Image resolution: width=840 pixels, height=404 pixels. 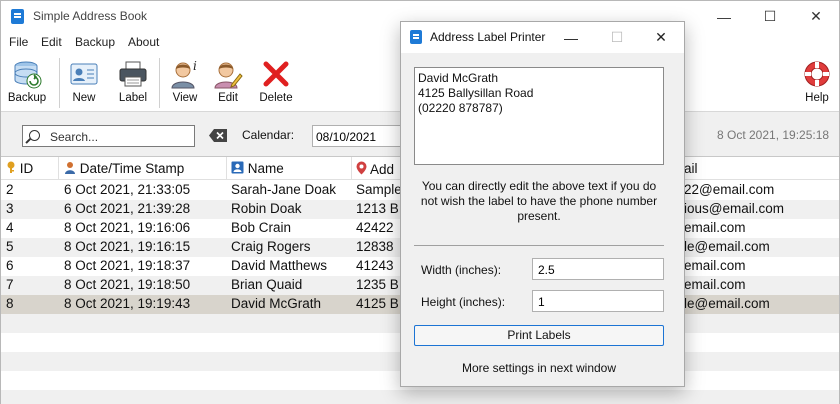 I want to click on cell-address: 42422, so click(x=375, y=227).